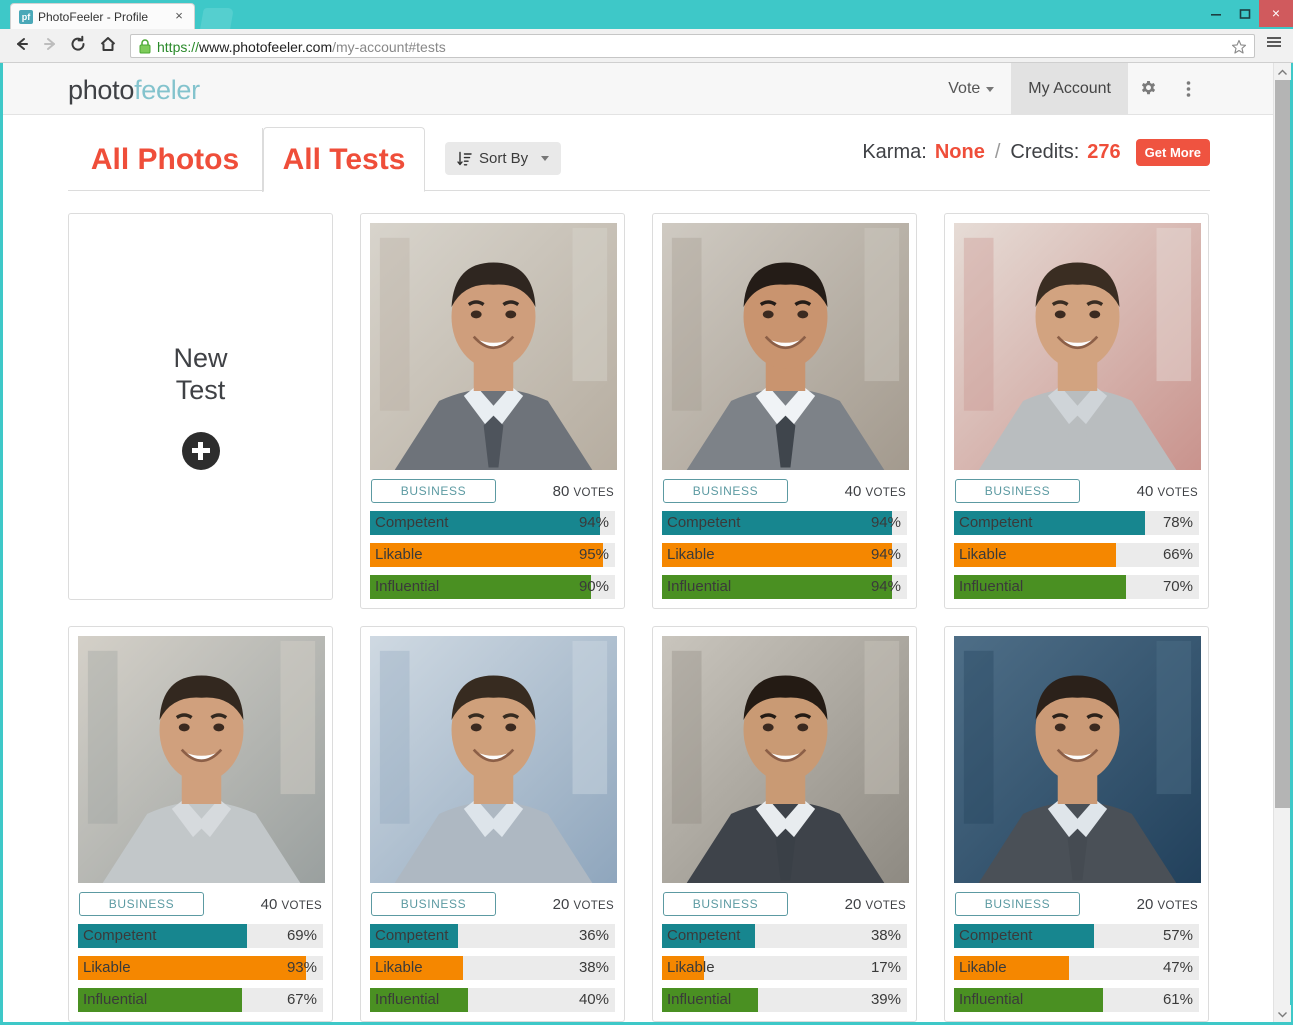  Describe the element at coordinates (200, 389) in the screenshot. I see `new-test-line2: Test` at that location.